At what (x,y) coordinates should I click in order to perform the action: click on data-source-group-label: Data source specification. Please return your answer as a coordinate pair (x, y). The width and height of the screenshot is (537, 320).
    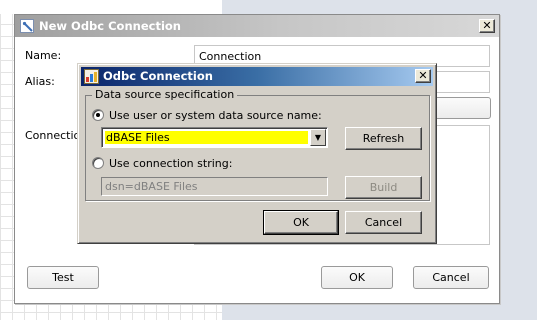
    Looking at the image, I should click on (165, 94).